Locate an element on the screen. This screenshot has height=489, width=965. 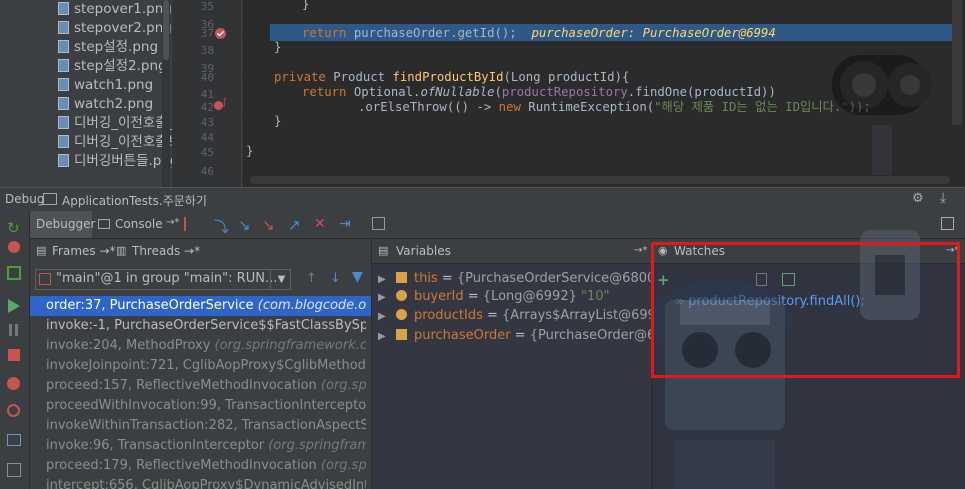
variable-row: ▶ buyerId = {Long@6992} "10" is located at coordinates (494, 297).